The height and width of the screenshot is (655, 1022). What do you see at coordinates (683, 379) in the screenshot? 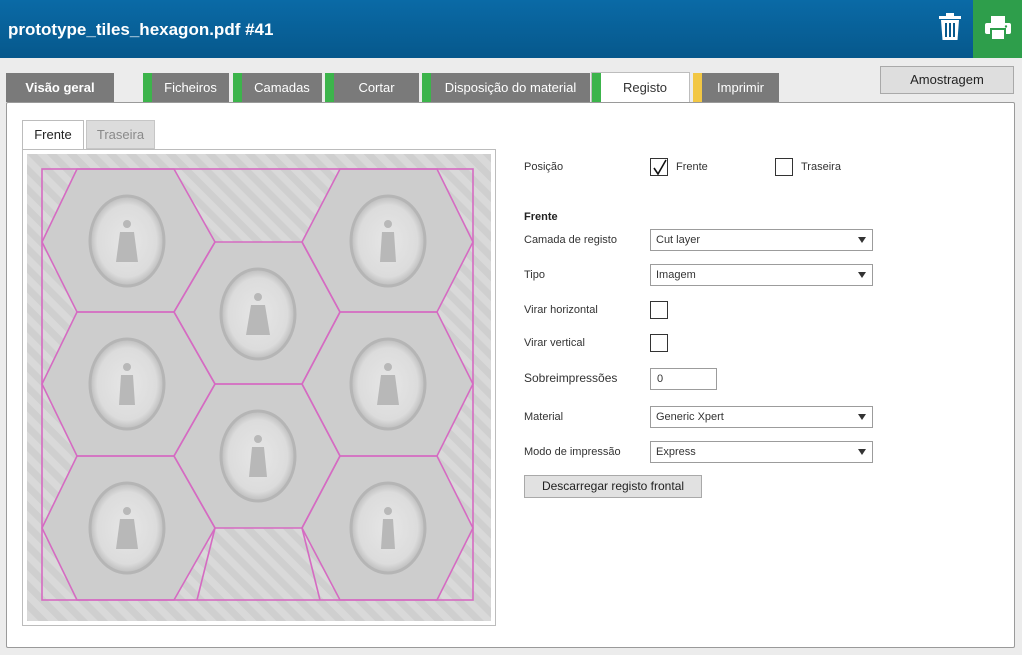
I see `overprints-input: 0` at bounding box center [683, 379].